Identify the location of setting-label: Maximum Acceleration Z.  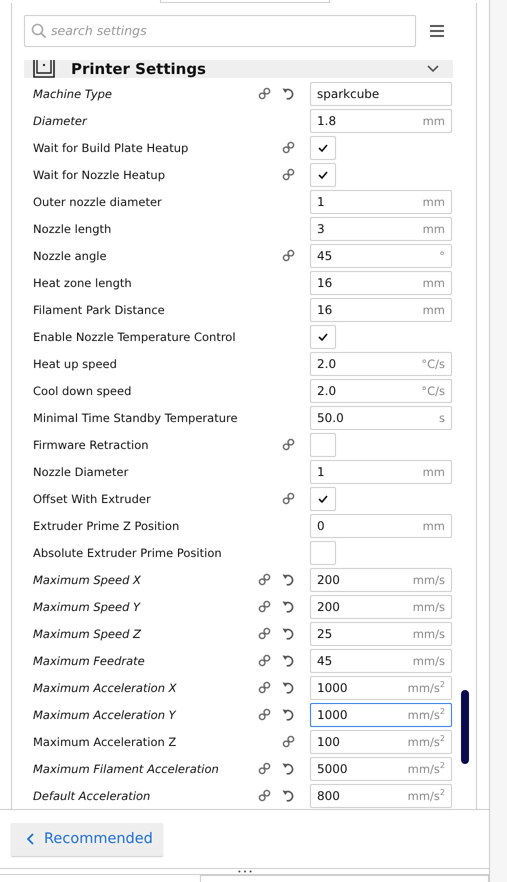
(105, 741).